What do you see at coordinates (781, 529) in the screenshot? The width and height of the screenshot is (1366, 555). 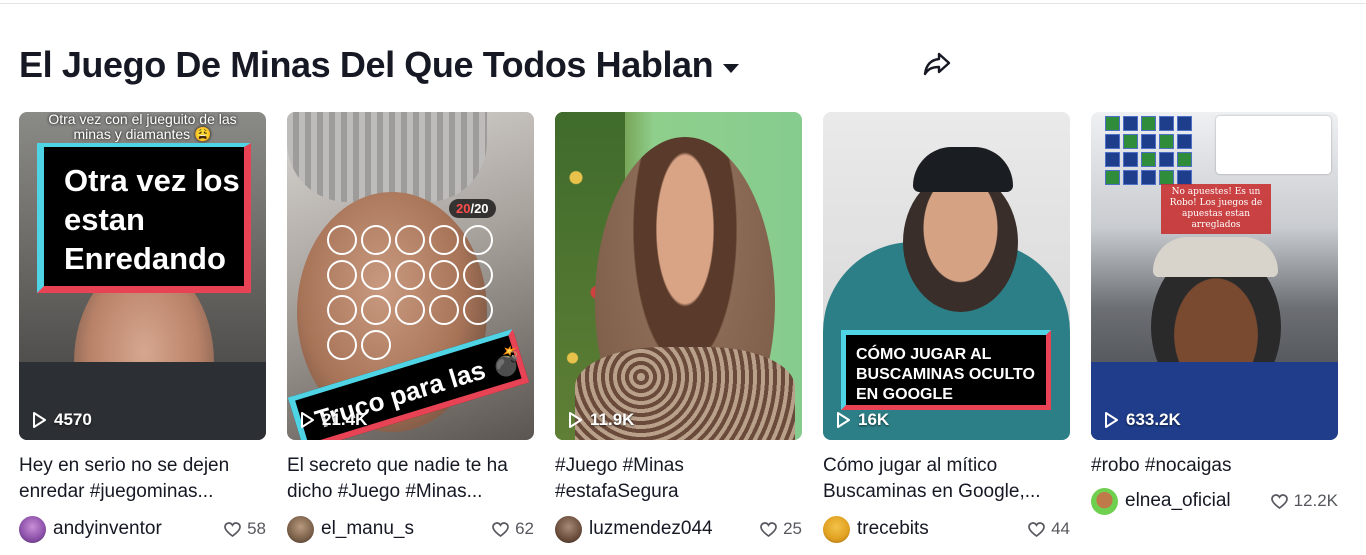 I see `like-count: 25` at bounding box center [781, 529].